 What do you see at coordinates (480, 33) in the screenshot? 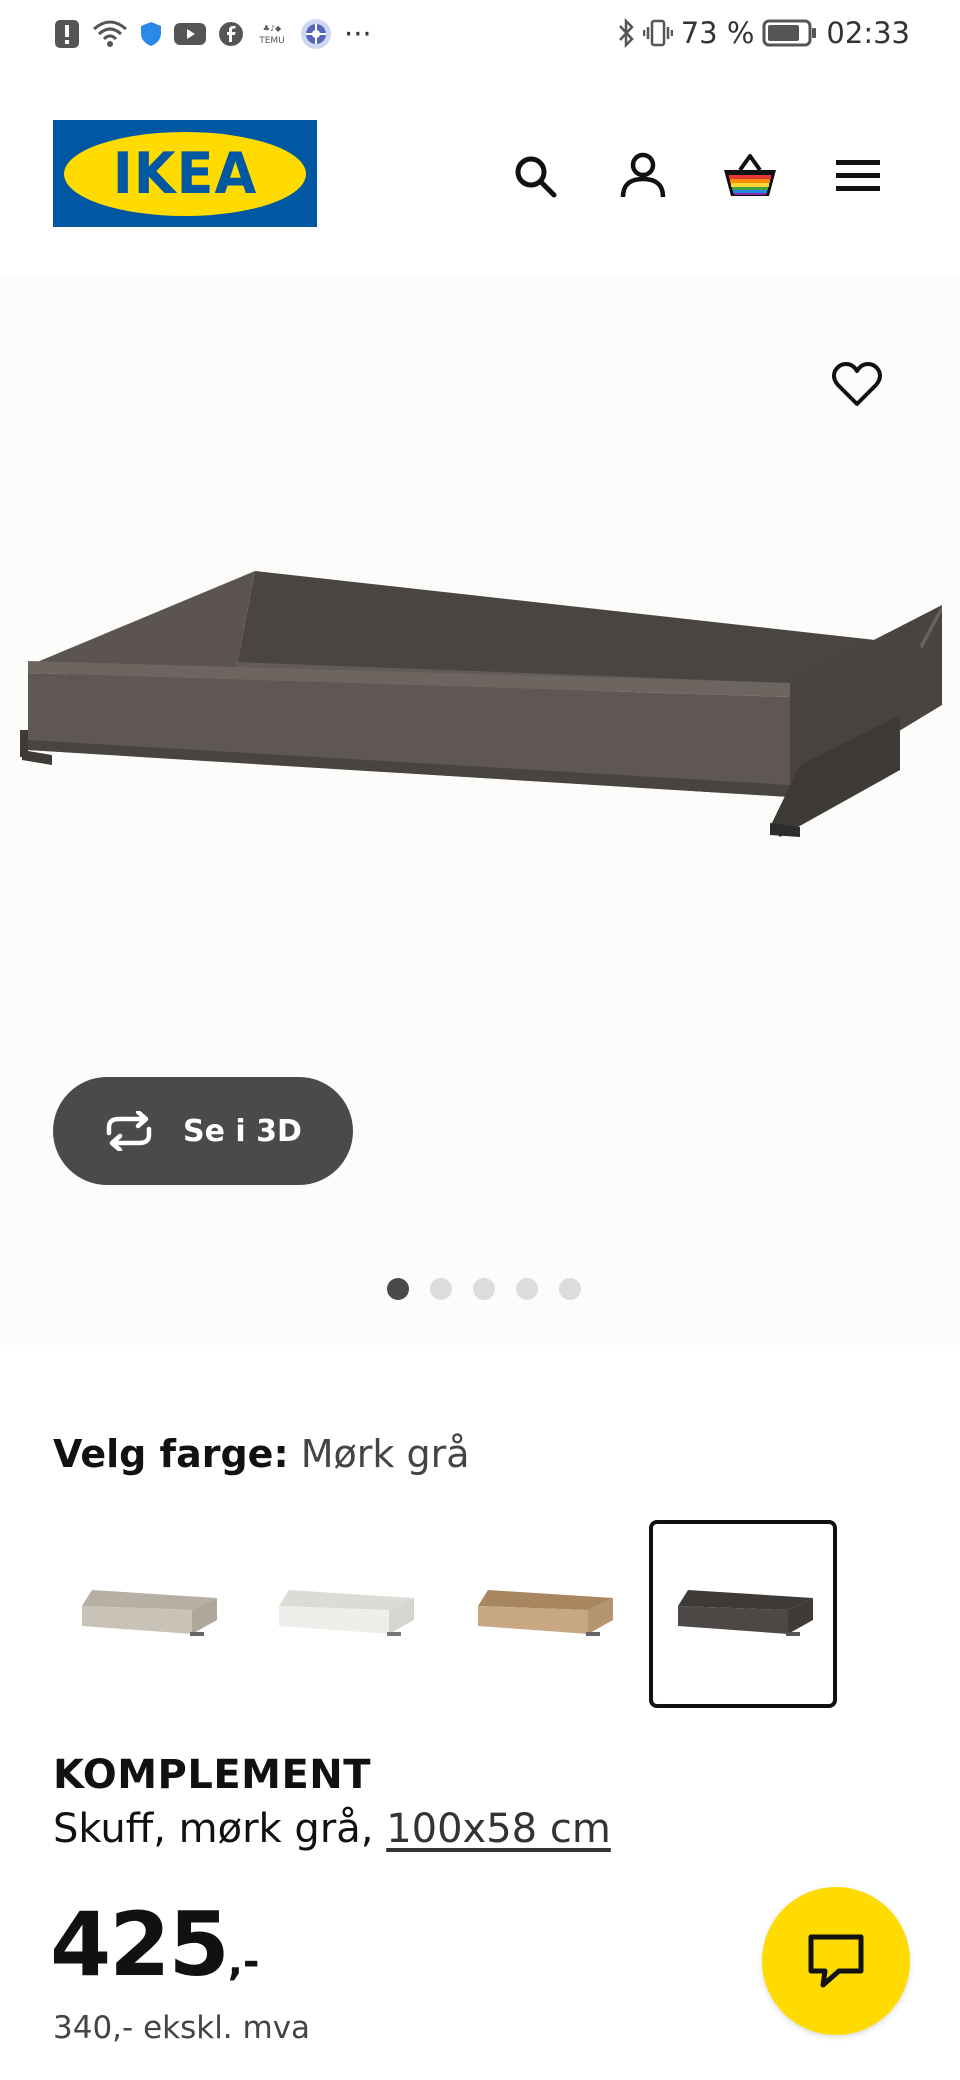
I see `status-bar: ♣♪◆ TEMU ··· 73 % 02:33` at bounding box center [480, 33].